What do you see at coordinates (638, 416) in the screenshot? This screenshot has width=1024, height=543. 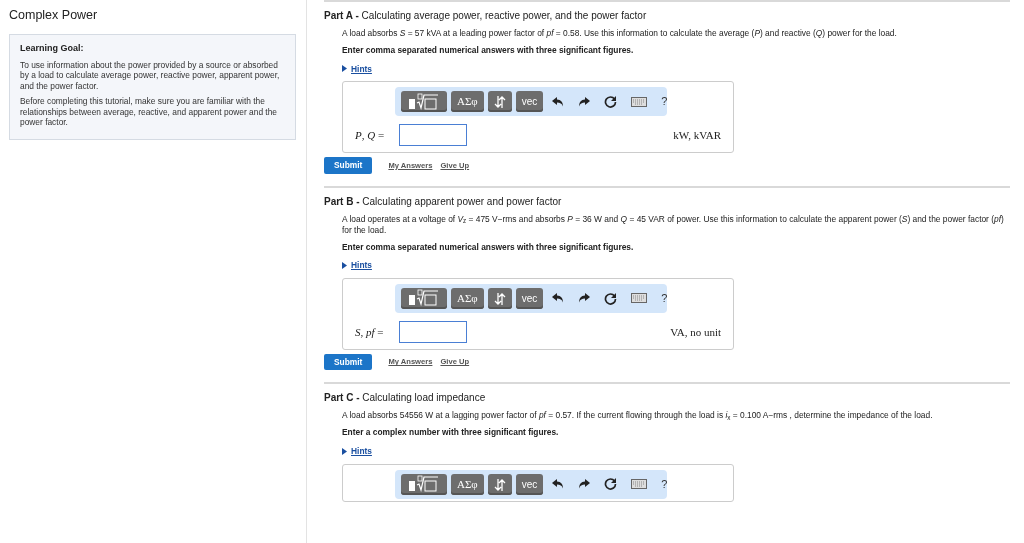 I see `problem-text: A load absorbs 54556 W at a lagging power factor of pf = 0.57. If the current flowing through the load is i$_{x}$ = 0.100 A−rms , determine the impedance of the load.` at bounding box center [638, 416].